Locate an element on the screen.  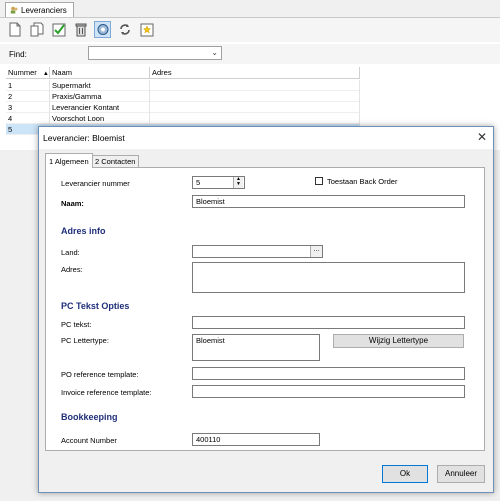
cell-nummer: 4 is located at coordinates (28, 118).